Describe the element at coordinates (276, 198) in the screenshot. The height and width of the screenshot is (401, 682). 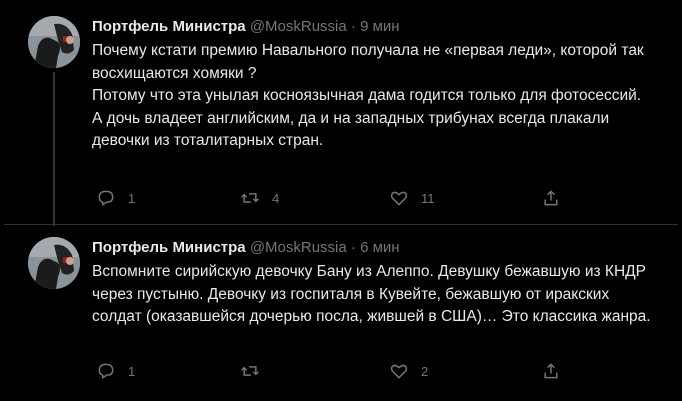
I see `retweet-count: 4` at that location.